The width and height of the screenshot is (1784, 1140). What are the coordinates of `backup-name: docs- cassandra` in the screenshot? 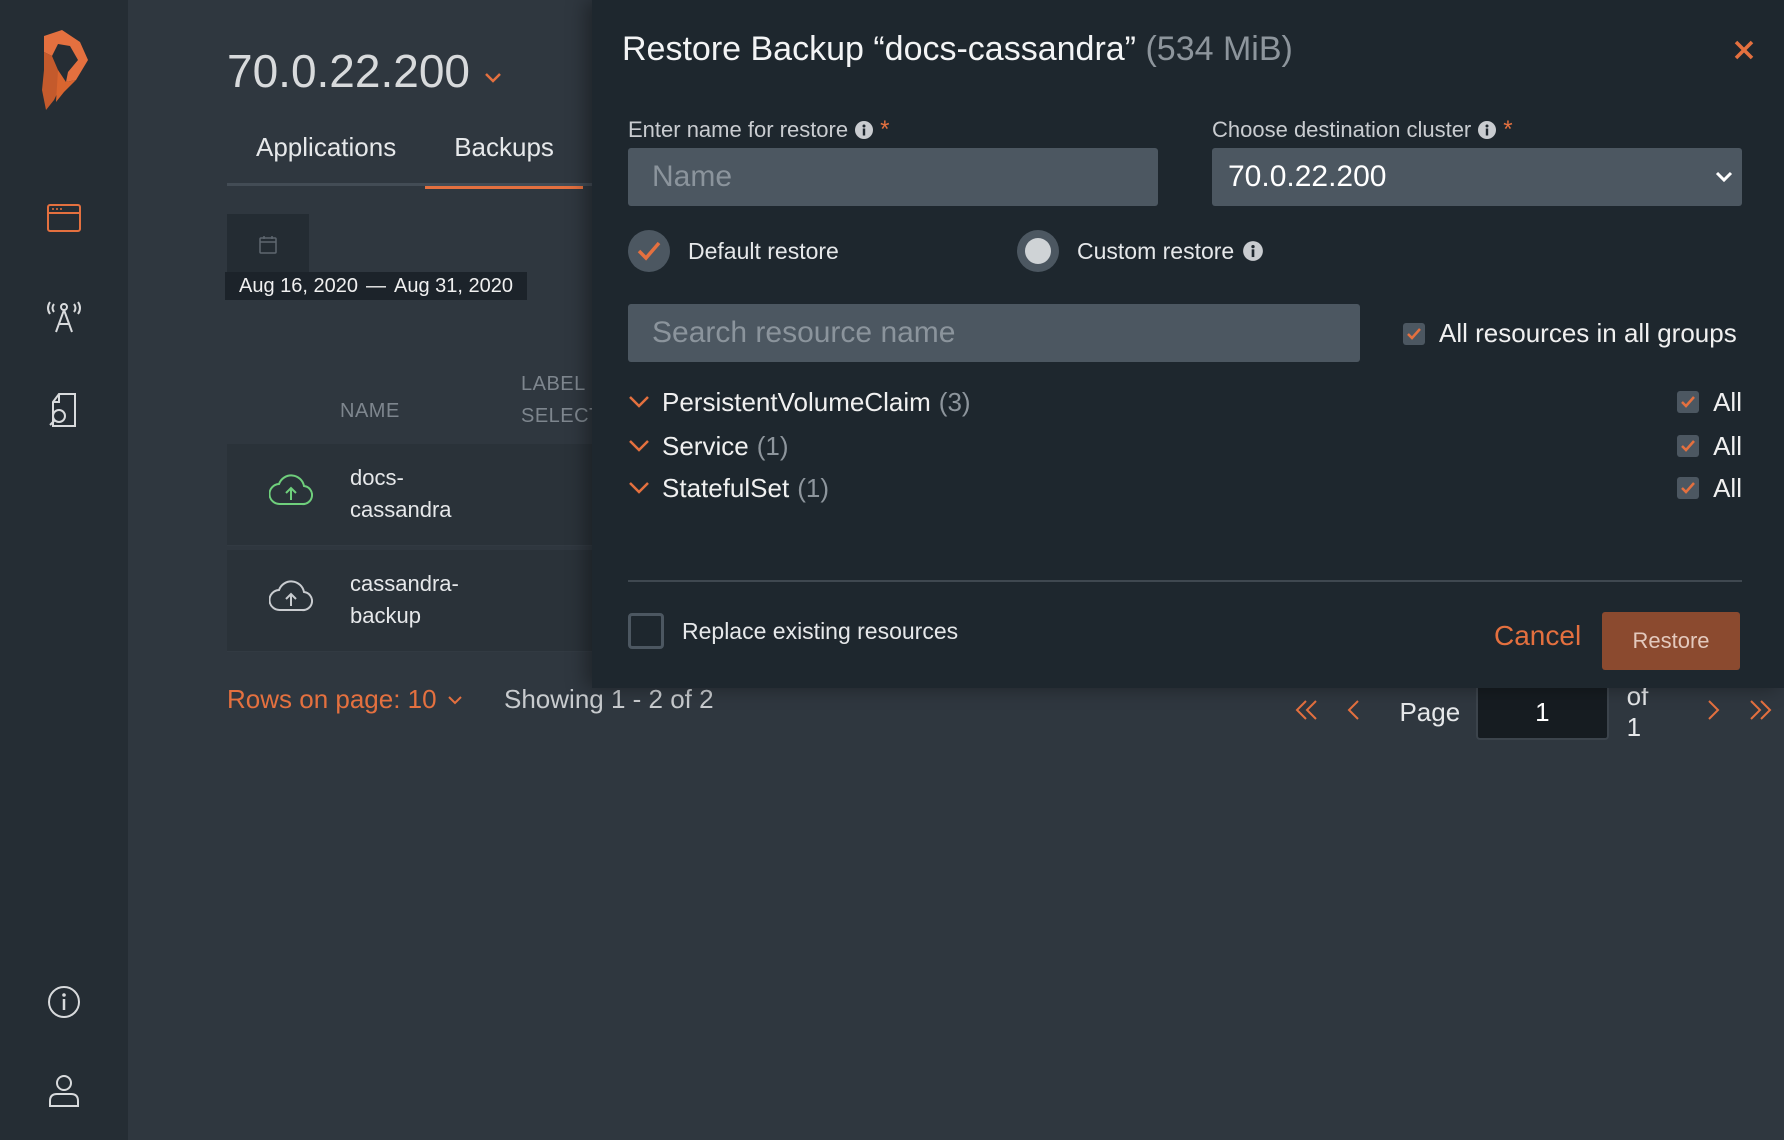 It's located at (401, 493).